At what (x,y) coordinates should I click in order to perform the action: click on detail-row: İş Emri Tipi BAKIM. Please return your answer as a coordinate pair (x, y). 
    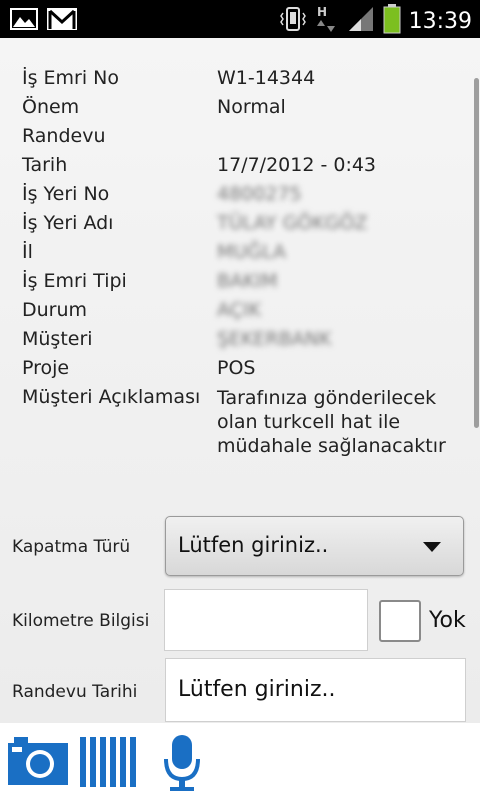
    Looking at the image, I should click on (242, 281).